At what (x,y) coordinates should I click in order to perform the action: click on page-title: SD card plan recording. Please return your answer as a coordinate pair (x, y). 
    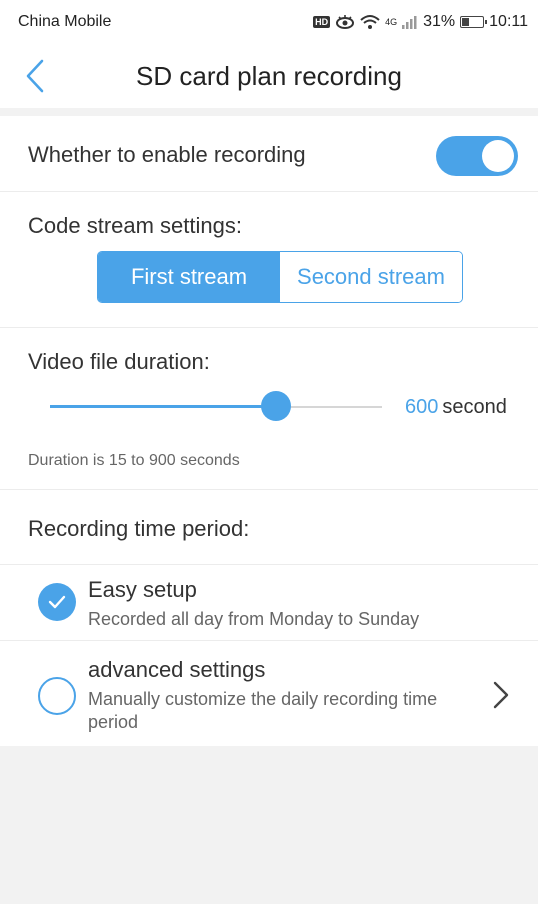
    Looking at the image, I should click on (269, 75).